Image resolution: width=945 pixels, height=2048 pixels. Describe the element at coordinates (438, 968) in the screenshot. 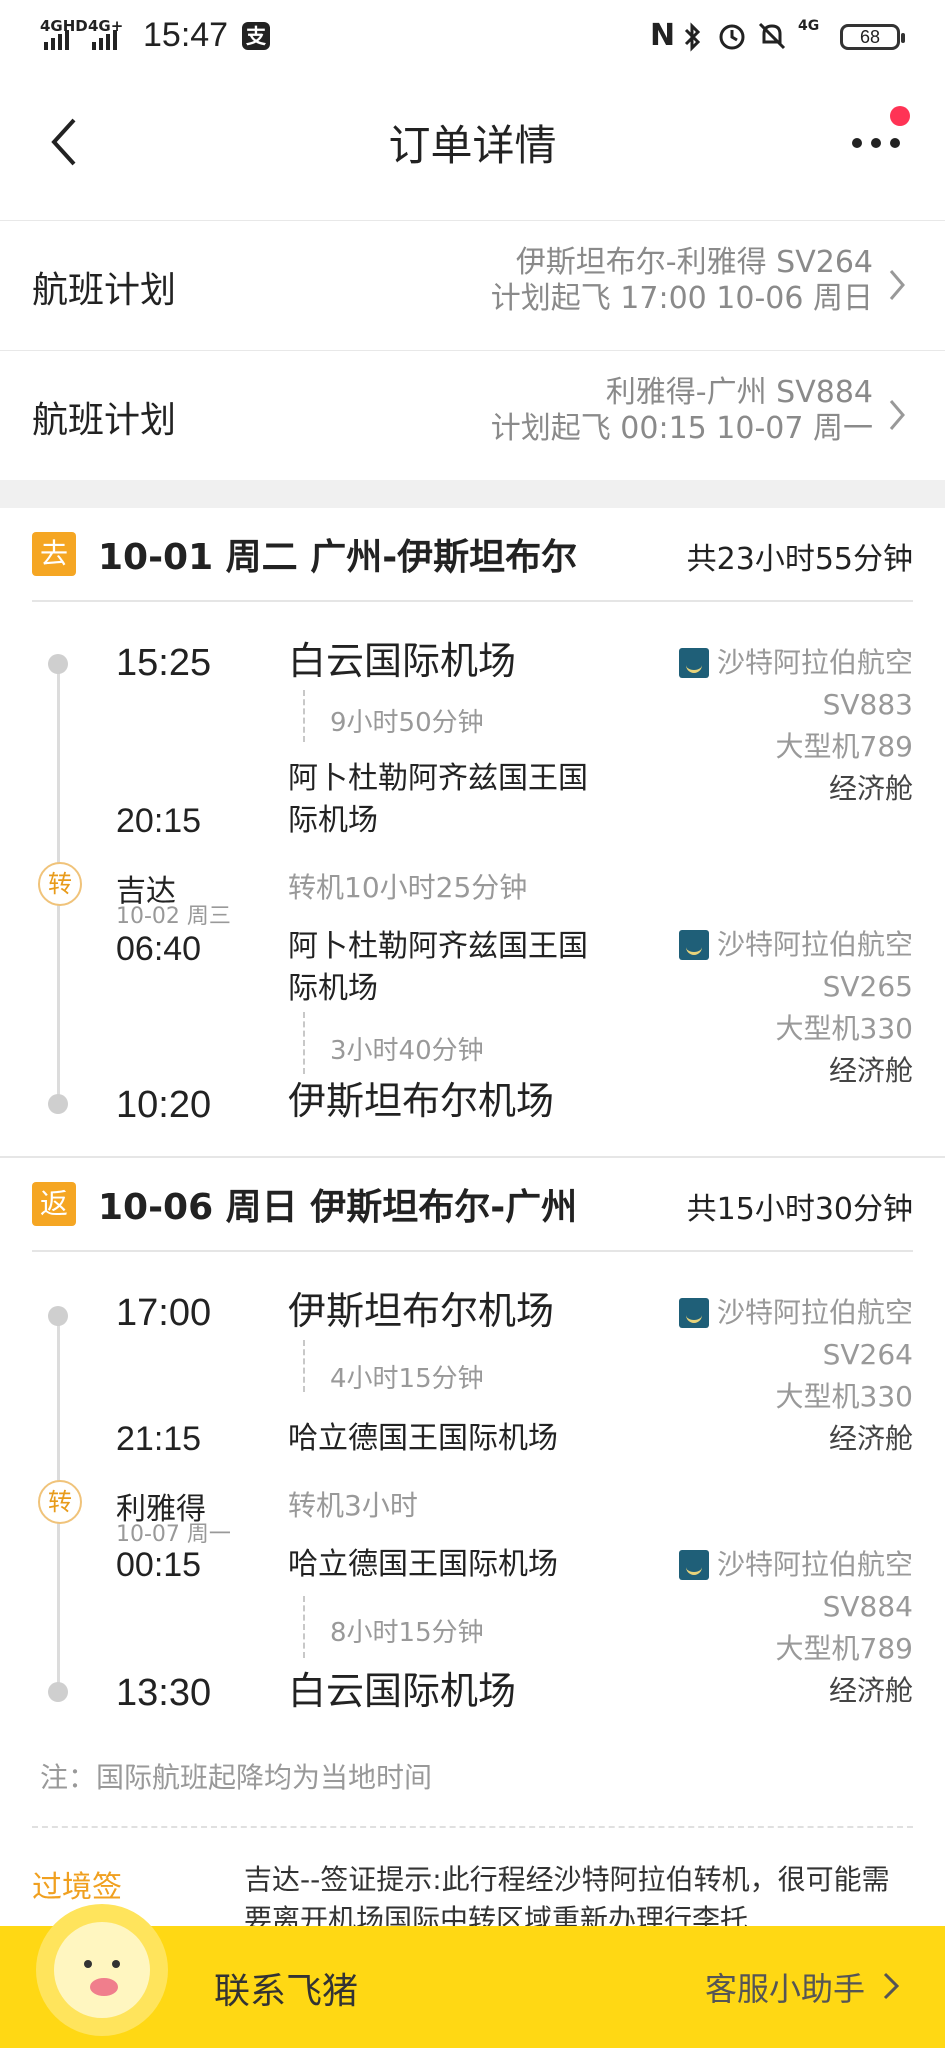

I see `departure-airport: 阿卜杜勒阿齐兹国王国 际机场` at that location.